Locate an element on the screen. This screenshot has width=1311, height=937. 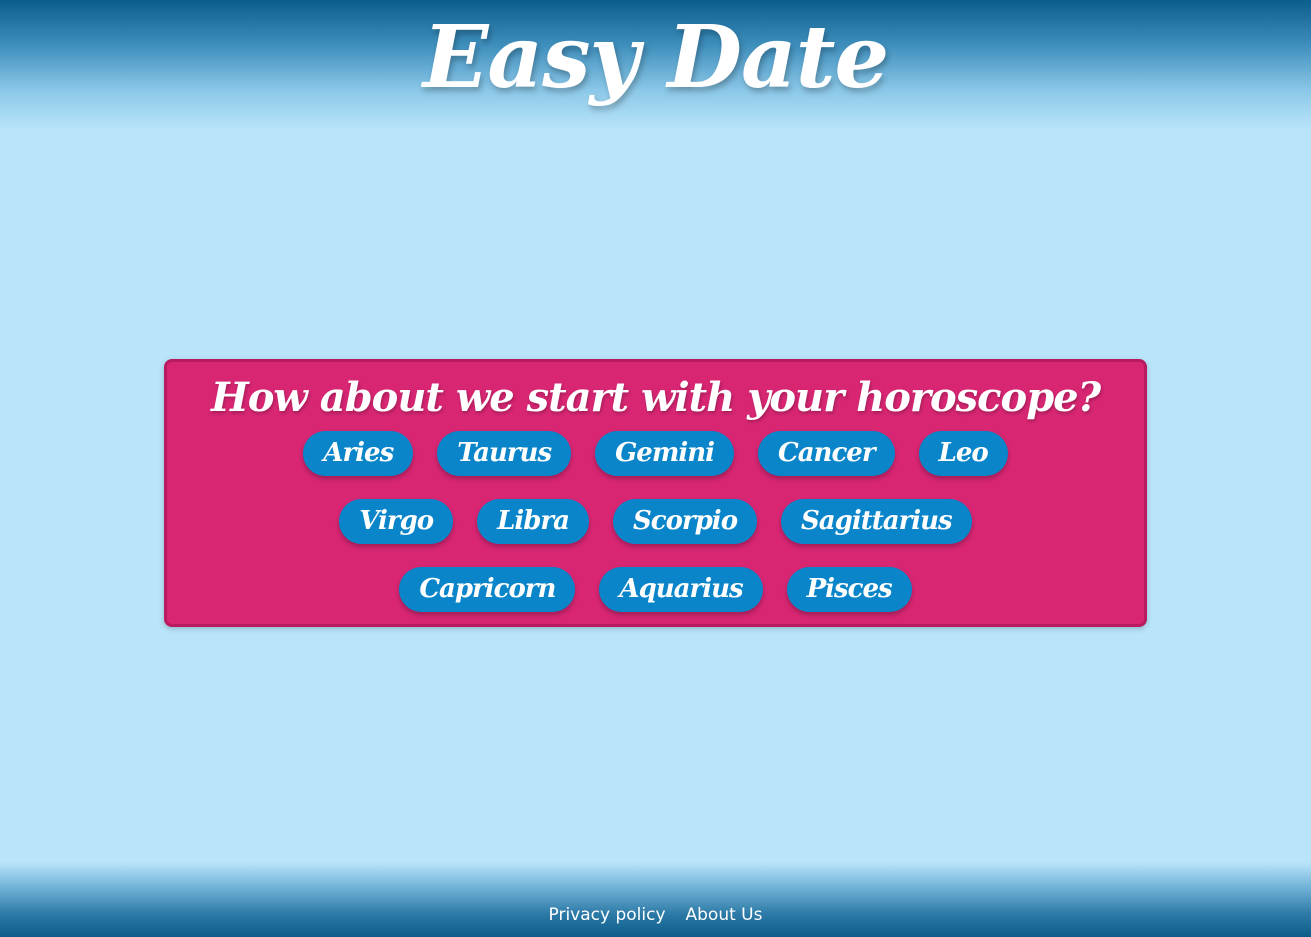
sign-button-sagittarius: Sagittarius is located at coordinates (876, 521).